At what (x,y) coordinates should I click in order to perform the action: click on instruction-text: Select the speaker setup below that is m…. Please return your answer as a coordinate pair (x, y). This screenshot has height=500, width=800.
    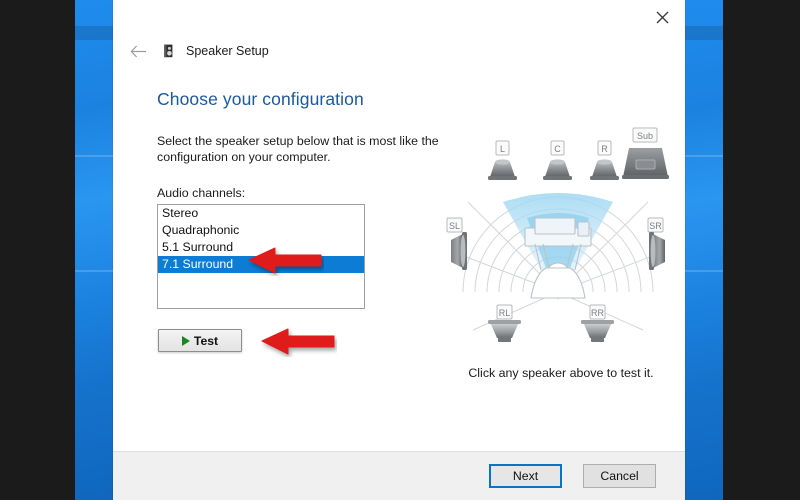
    Looking at the image, I should click on (298, 149).